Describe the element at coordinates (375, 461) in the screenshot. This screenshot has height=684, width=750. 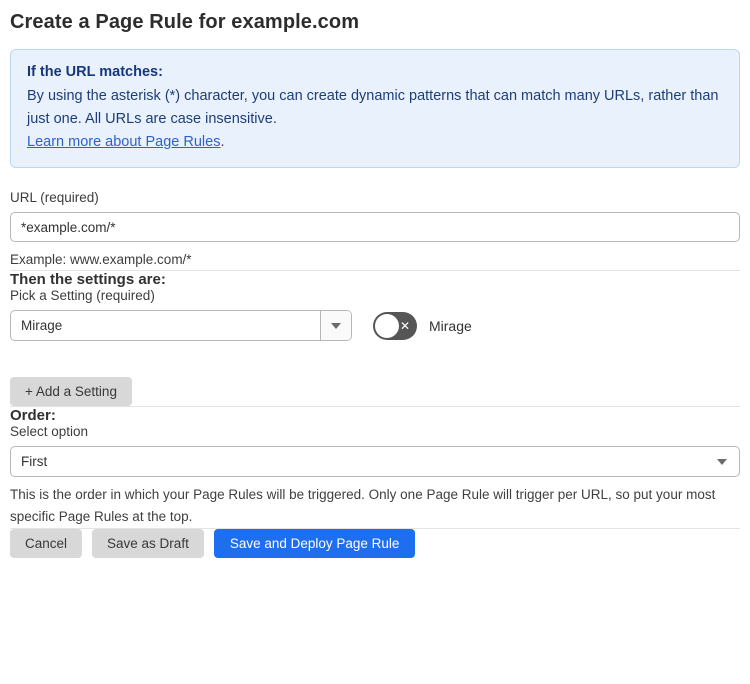
I see `order-select: First` at that location.